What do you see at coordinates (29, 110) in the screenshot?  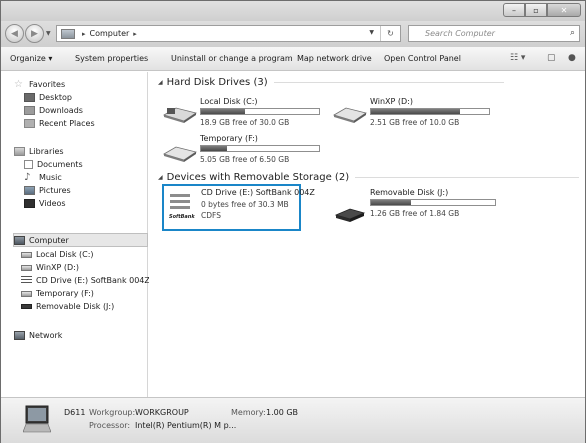 I see `downloads-icon` at bounding box center [29, 110].